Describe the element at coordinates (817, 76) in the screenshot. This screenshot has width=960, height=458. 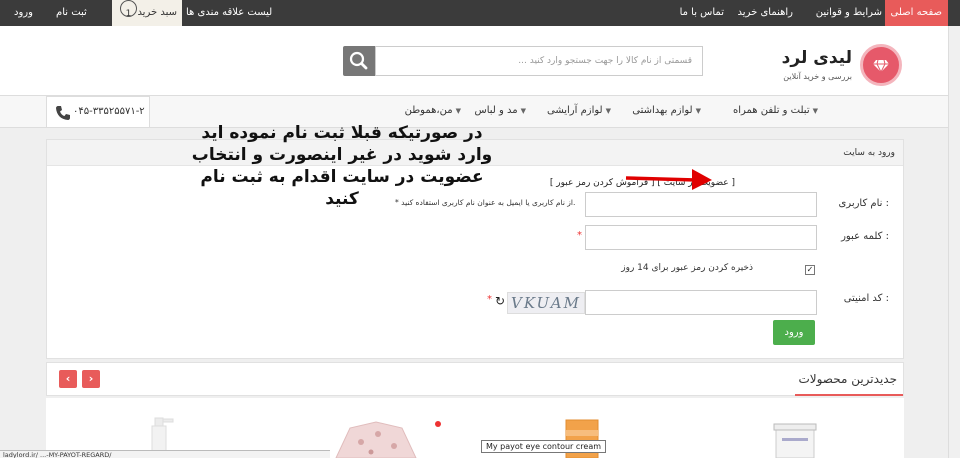
I see `logo-subtitle: بررسی و خرید آنلاین` at that location.